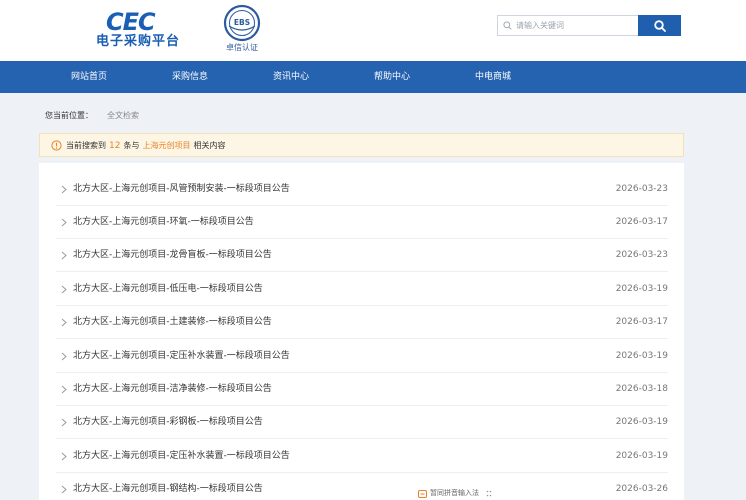 The width and height of the screenshot is (746, 500). I want to click on list-item: 北方大区-上海元创项目-龙骨盲板-一标段项目公告 2026-03-23, so click(362, 255).